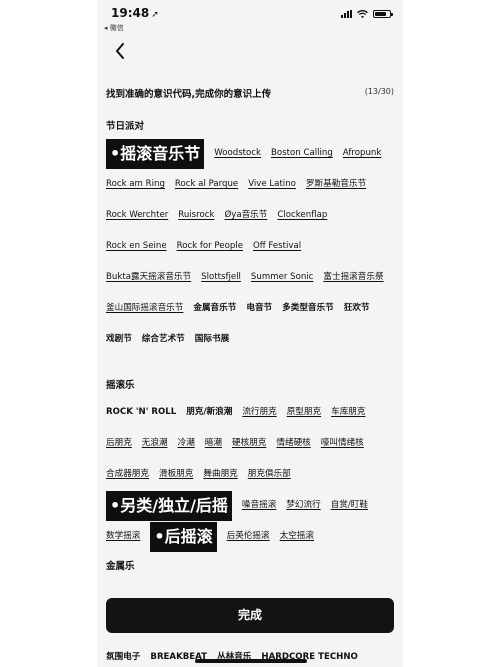  I want to click on tag-option: Ruisrock, so click(196, 215).